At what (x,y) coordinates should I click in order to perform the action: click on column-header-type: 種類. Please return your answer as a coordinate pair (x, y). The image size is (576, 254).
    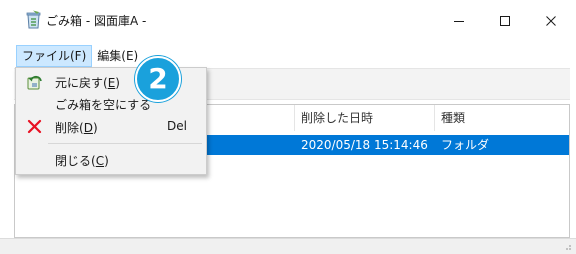
    Looking at the image, I should click on (502, 118).